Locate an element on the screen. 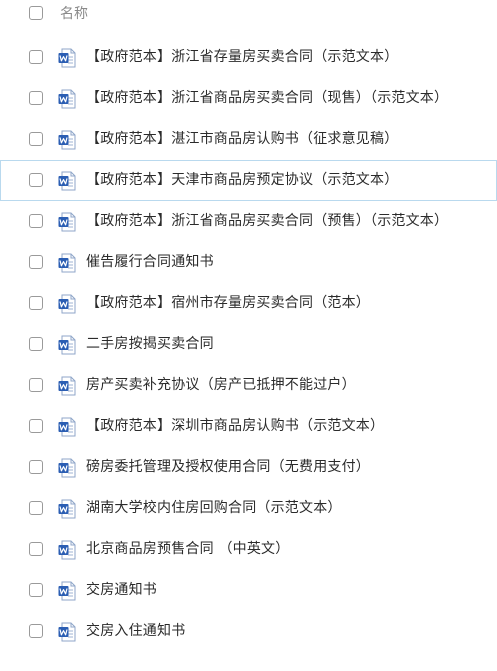 Image resolution: width=497 pixels, height=671 pixels. file-name-link: 二手房按揭买卖合同 is located at coordinates (150, 344).